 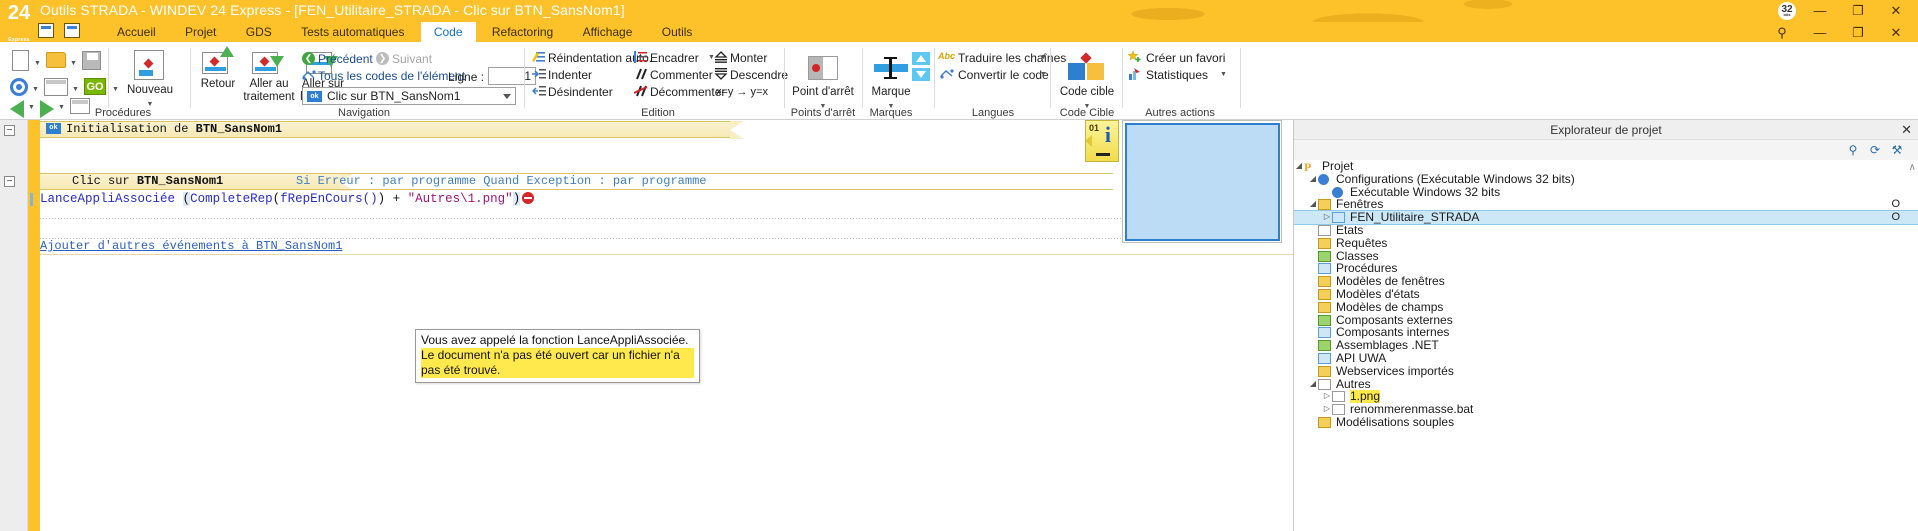 I want to click on statistiques-caret-icon: ▼, so click(x=1223, y=74).